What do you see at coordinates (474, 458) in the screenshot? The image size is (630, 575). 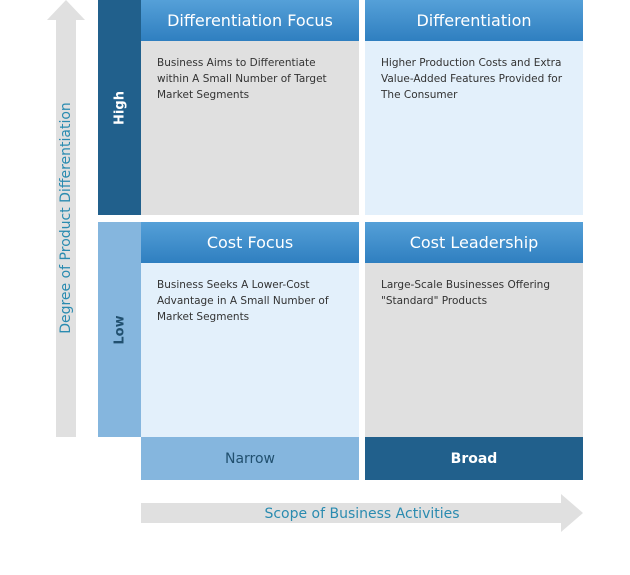 I see `column-label-broad: Broad` at bounding box center [474, 458].